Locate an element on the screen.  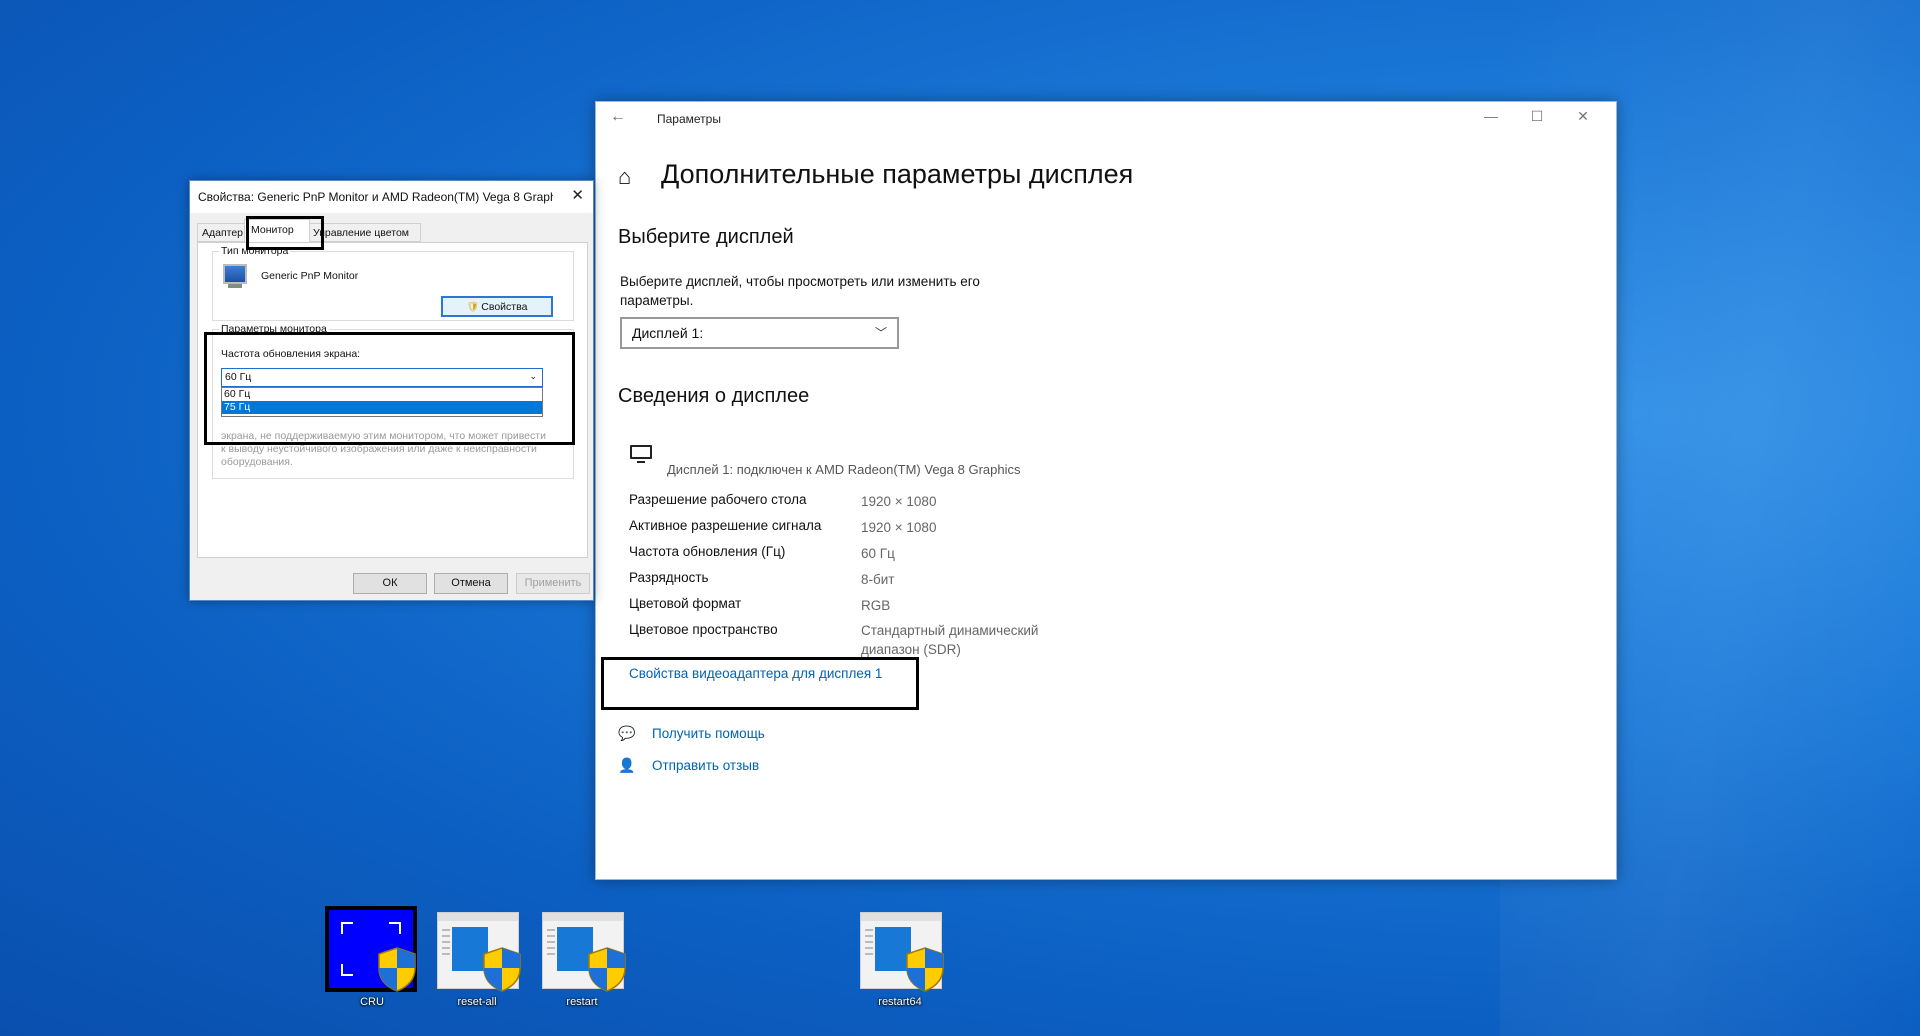
home-icon: ⌂ is located at coordinates (624, 177).